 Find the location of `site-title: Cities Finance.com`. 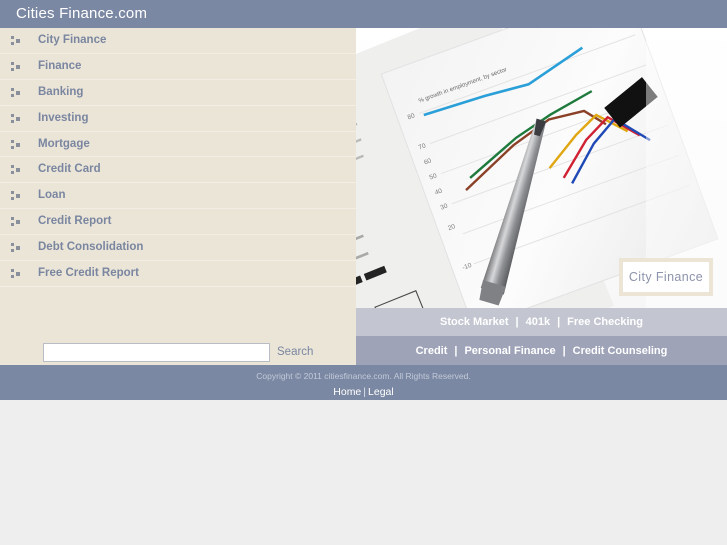

site-title: Cities Finance.com is located at coordinates (82, 13).